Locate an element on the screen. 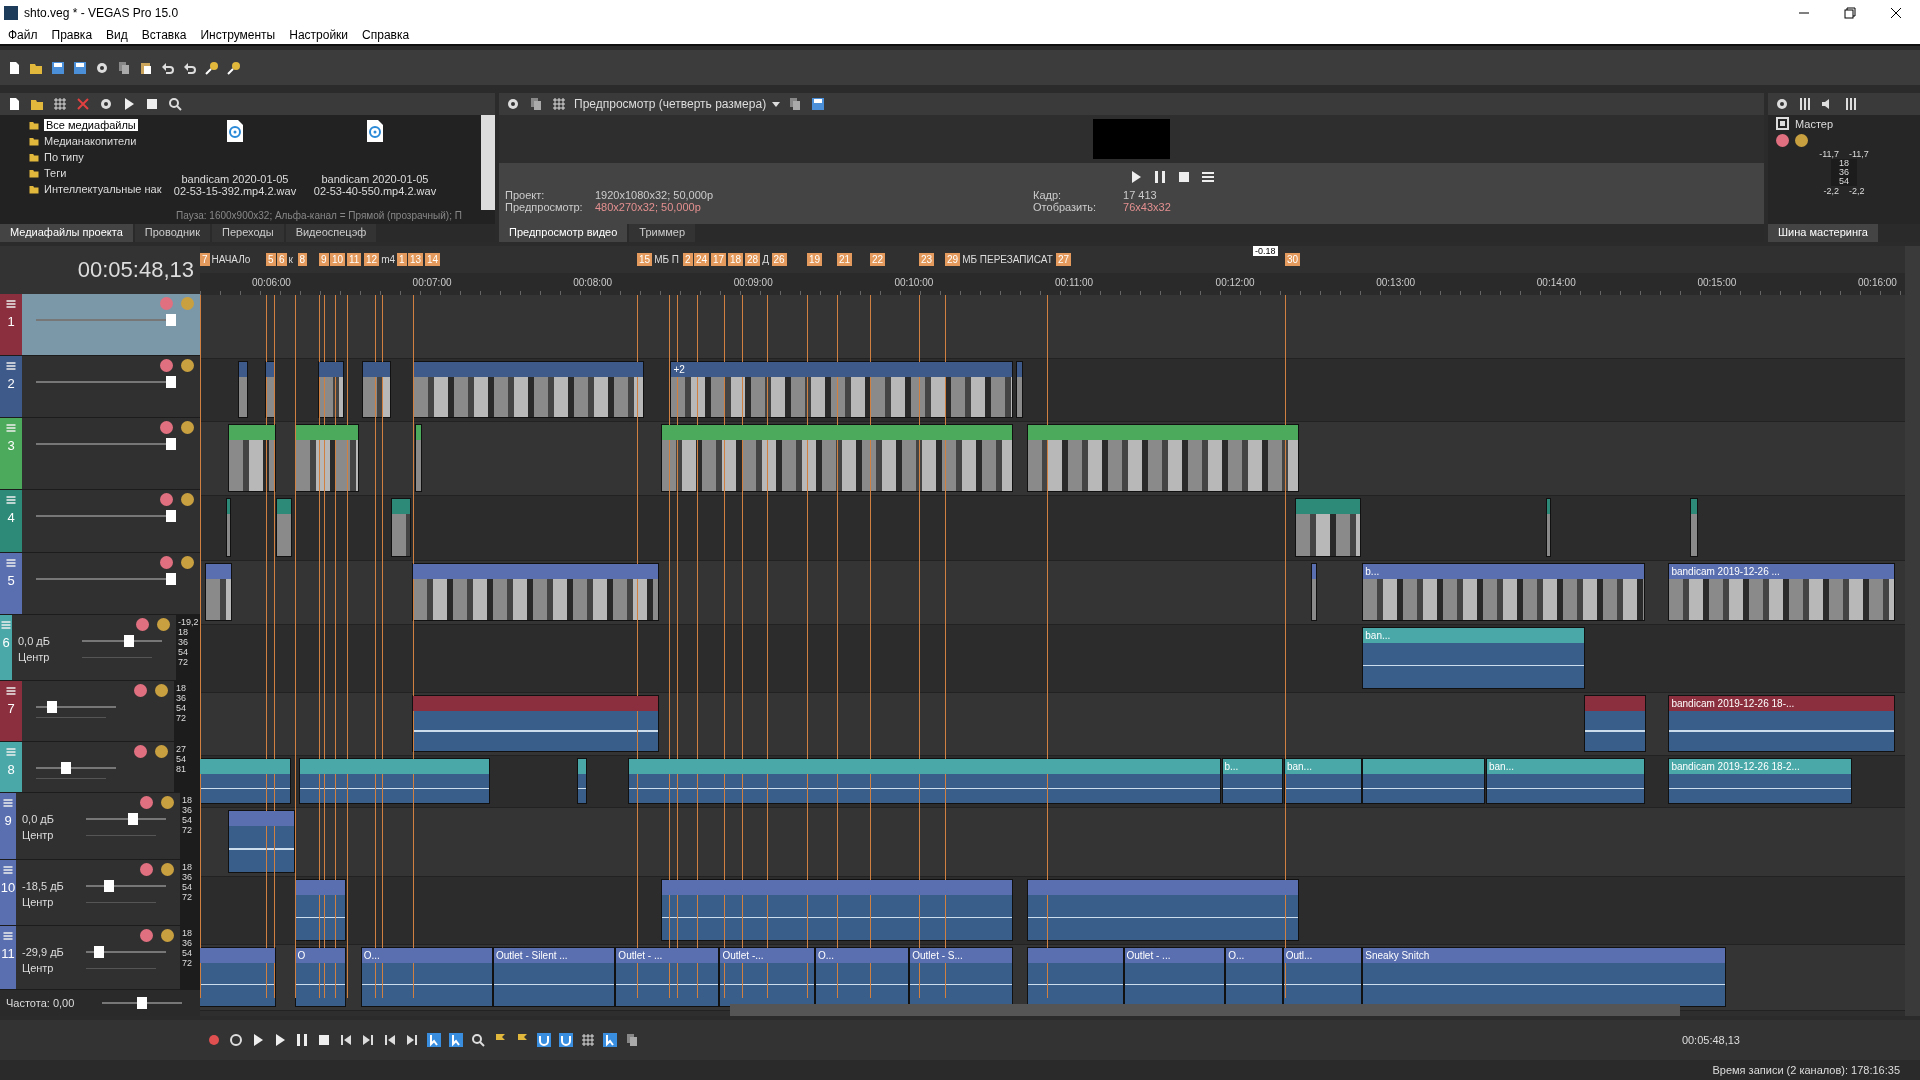 The image size is (1920, 1080). tree-item: Теги is located at coordinates (55, 173).